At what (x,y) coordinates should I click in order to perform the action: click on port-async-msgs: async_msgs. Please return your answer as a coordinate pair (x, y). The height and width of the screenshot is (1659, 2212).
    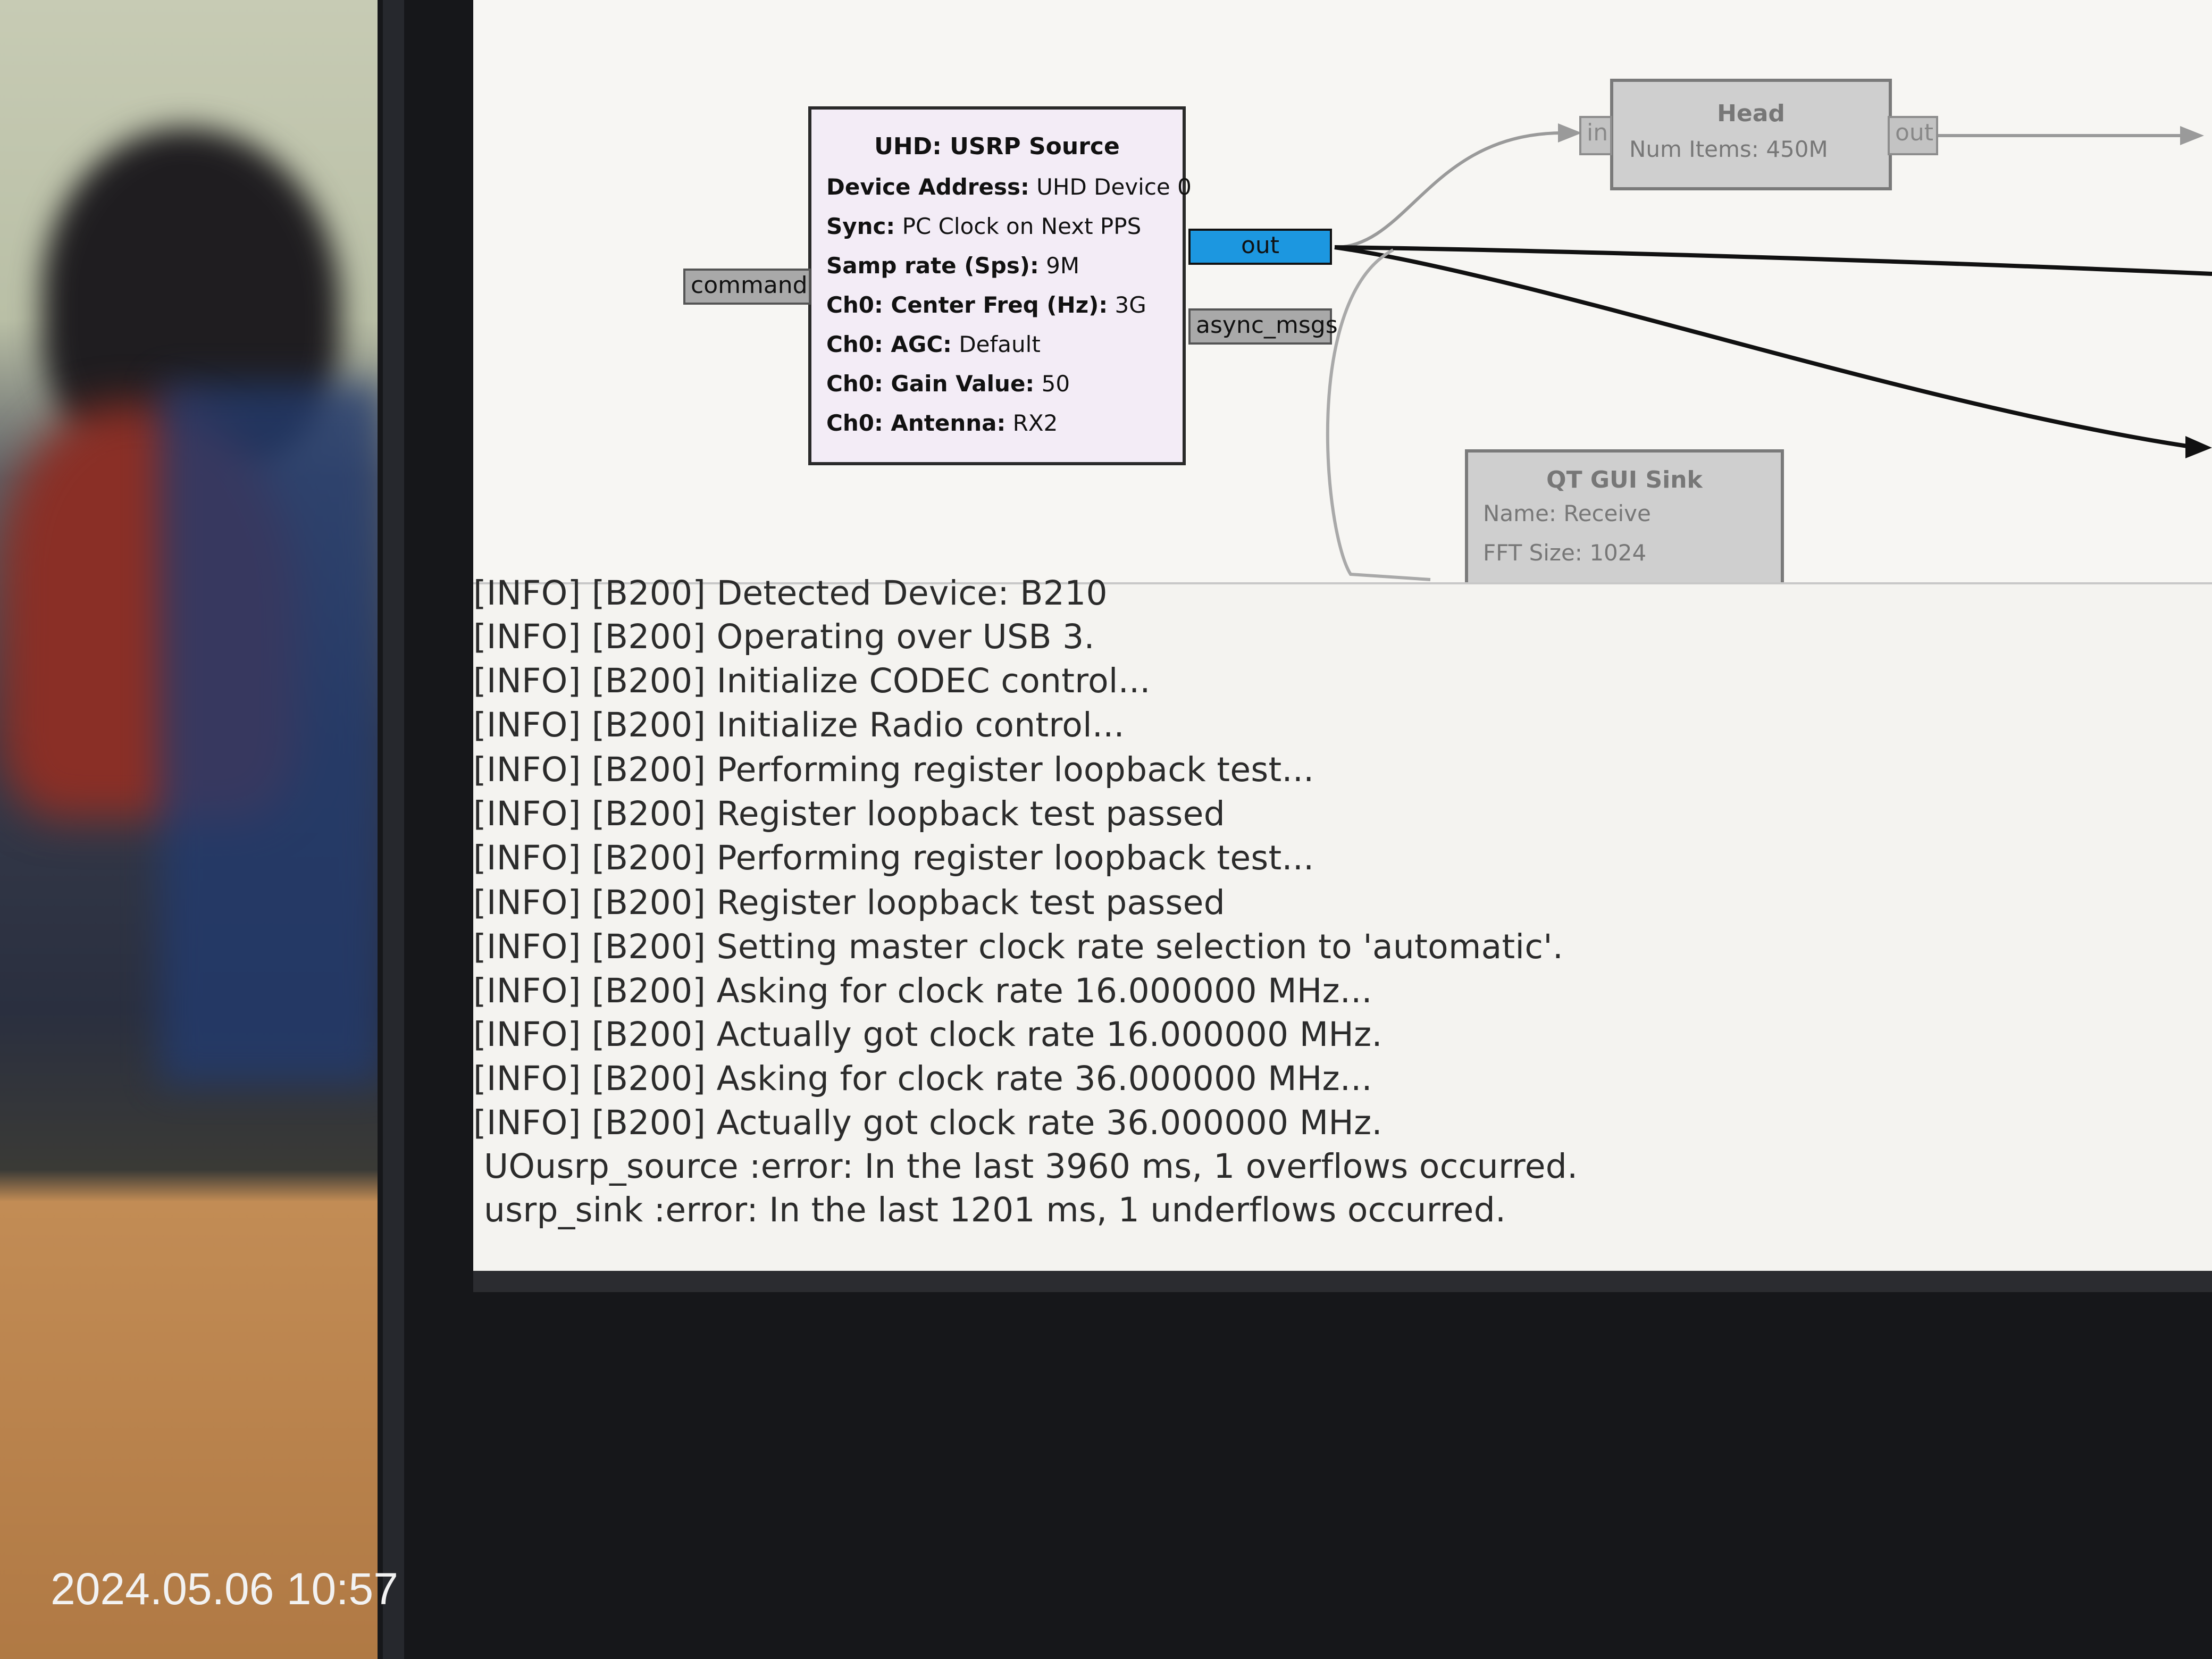
    Looking at the image, I should click on (1263, 326).